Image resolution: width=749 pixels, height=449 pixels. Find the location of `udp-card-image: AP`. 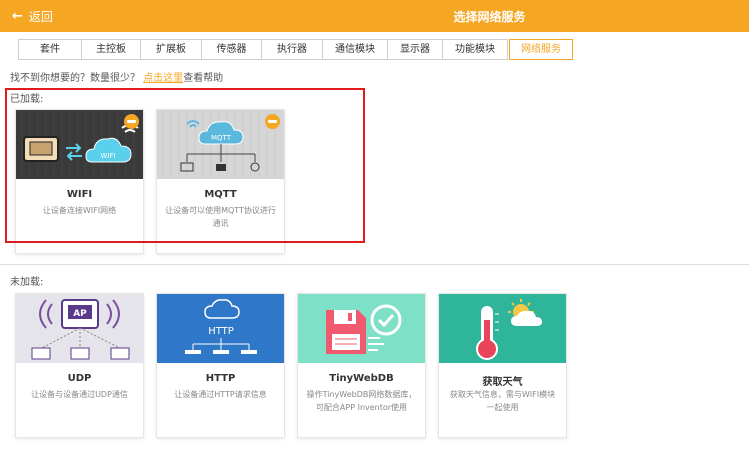

udp-card-image: AP is located at coordinates (79, 328).